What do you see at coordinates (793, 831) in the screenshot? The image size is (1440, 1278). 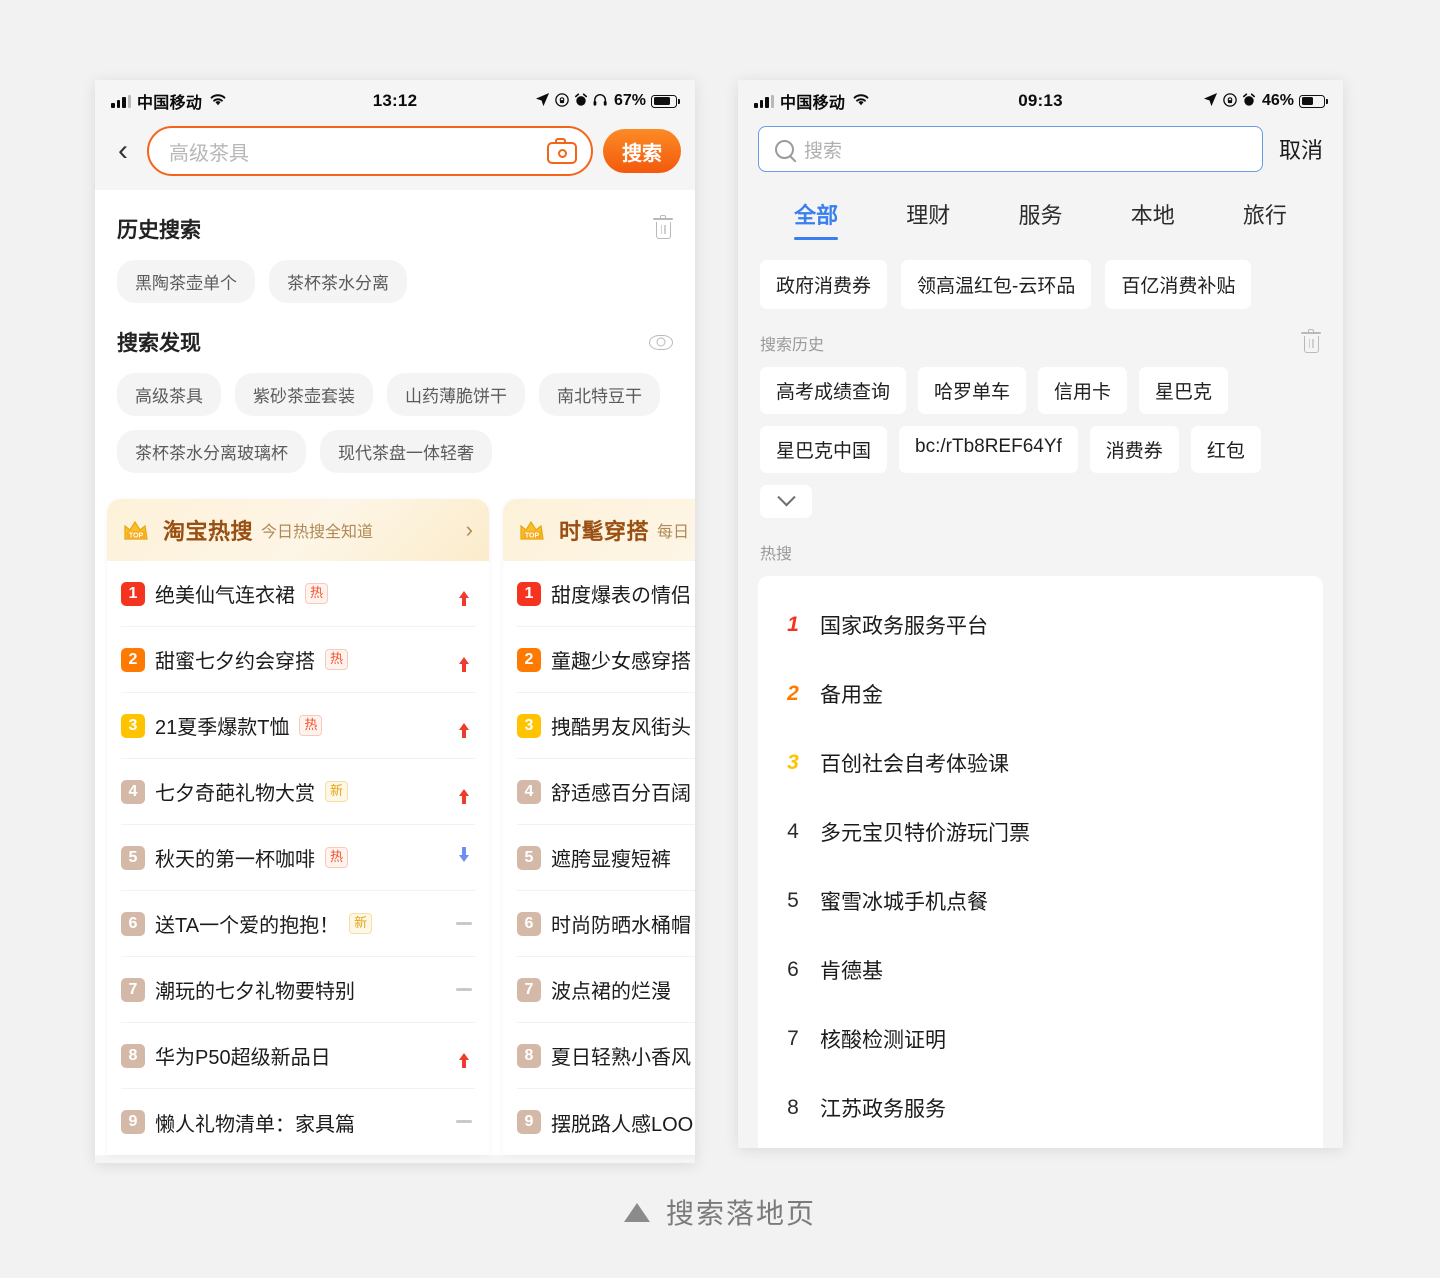 I see `rank-number: 4` at bounding box center [793, 831].